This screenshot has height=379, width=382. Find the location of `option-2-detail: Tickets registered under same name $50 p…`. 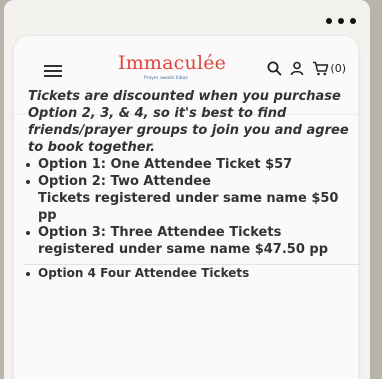

option-2-detail: Tickets registered under same name $50 p… is located at coordinates (188, 207).